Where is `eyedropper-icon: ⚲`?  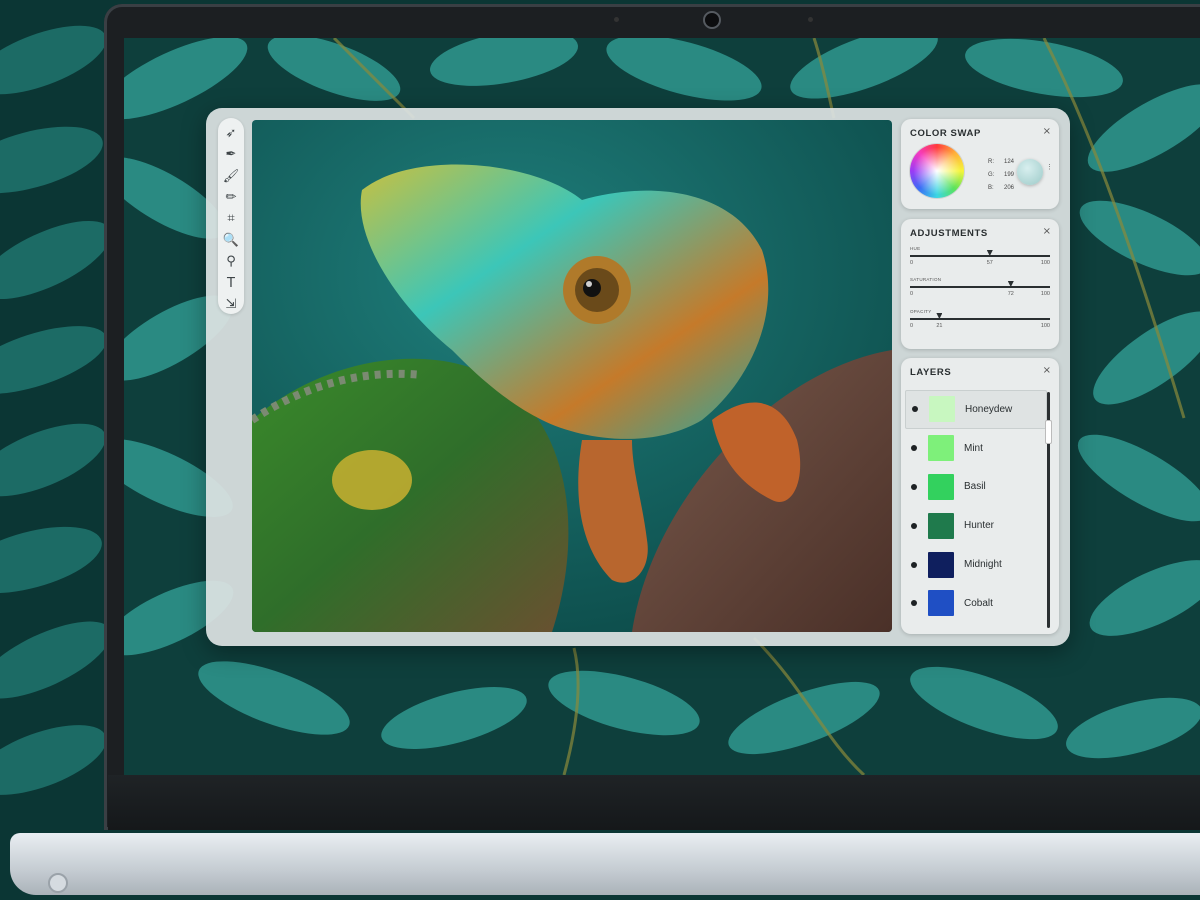
eyedropper-icon: ⚲ is located at coordinates (231, 262).